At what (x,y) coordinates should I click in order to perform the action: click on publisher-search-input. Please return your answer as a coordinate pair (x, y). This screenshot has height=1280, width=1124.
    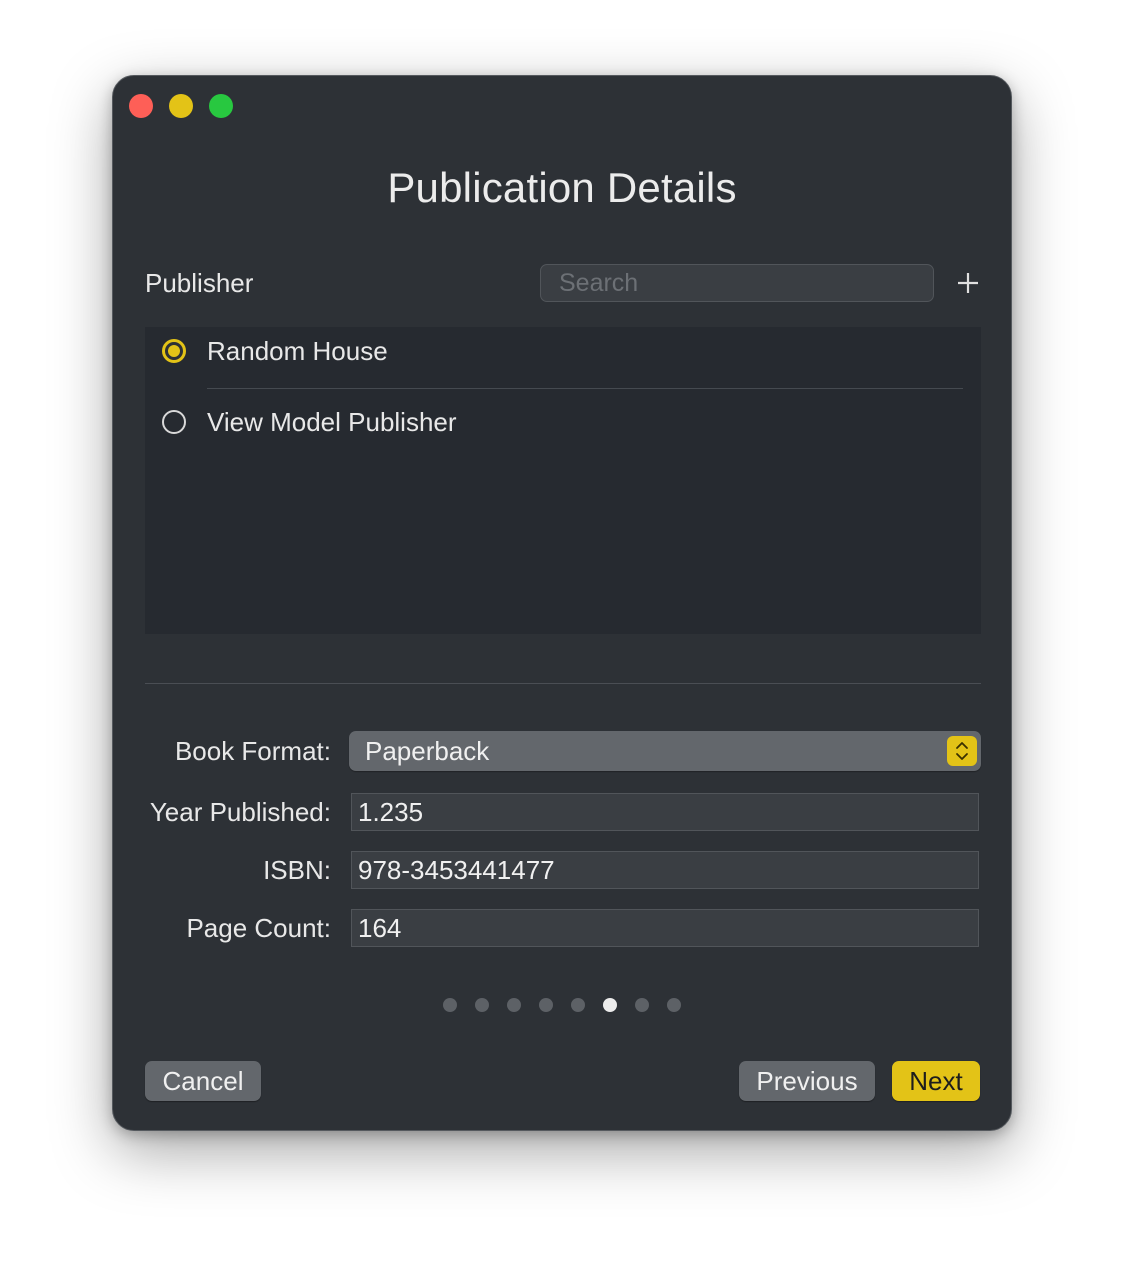
    Looking at the image, I should click on (737, 283).